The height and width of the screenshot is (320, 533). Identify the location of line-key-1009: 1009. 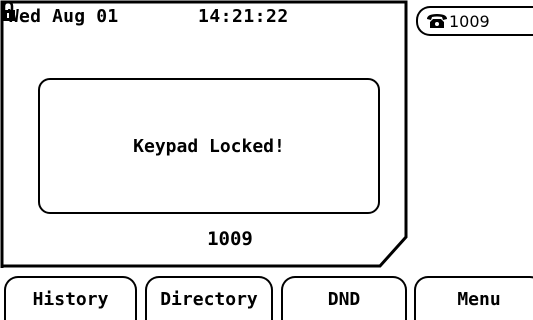
(474, 21).